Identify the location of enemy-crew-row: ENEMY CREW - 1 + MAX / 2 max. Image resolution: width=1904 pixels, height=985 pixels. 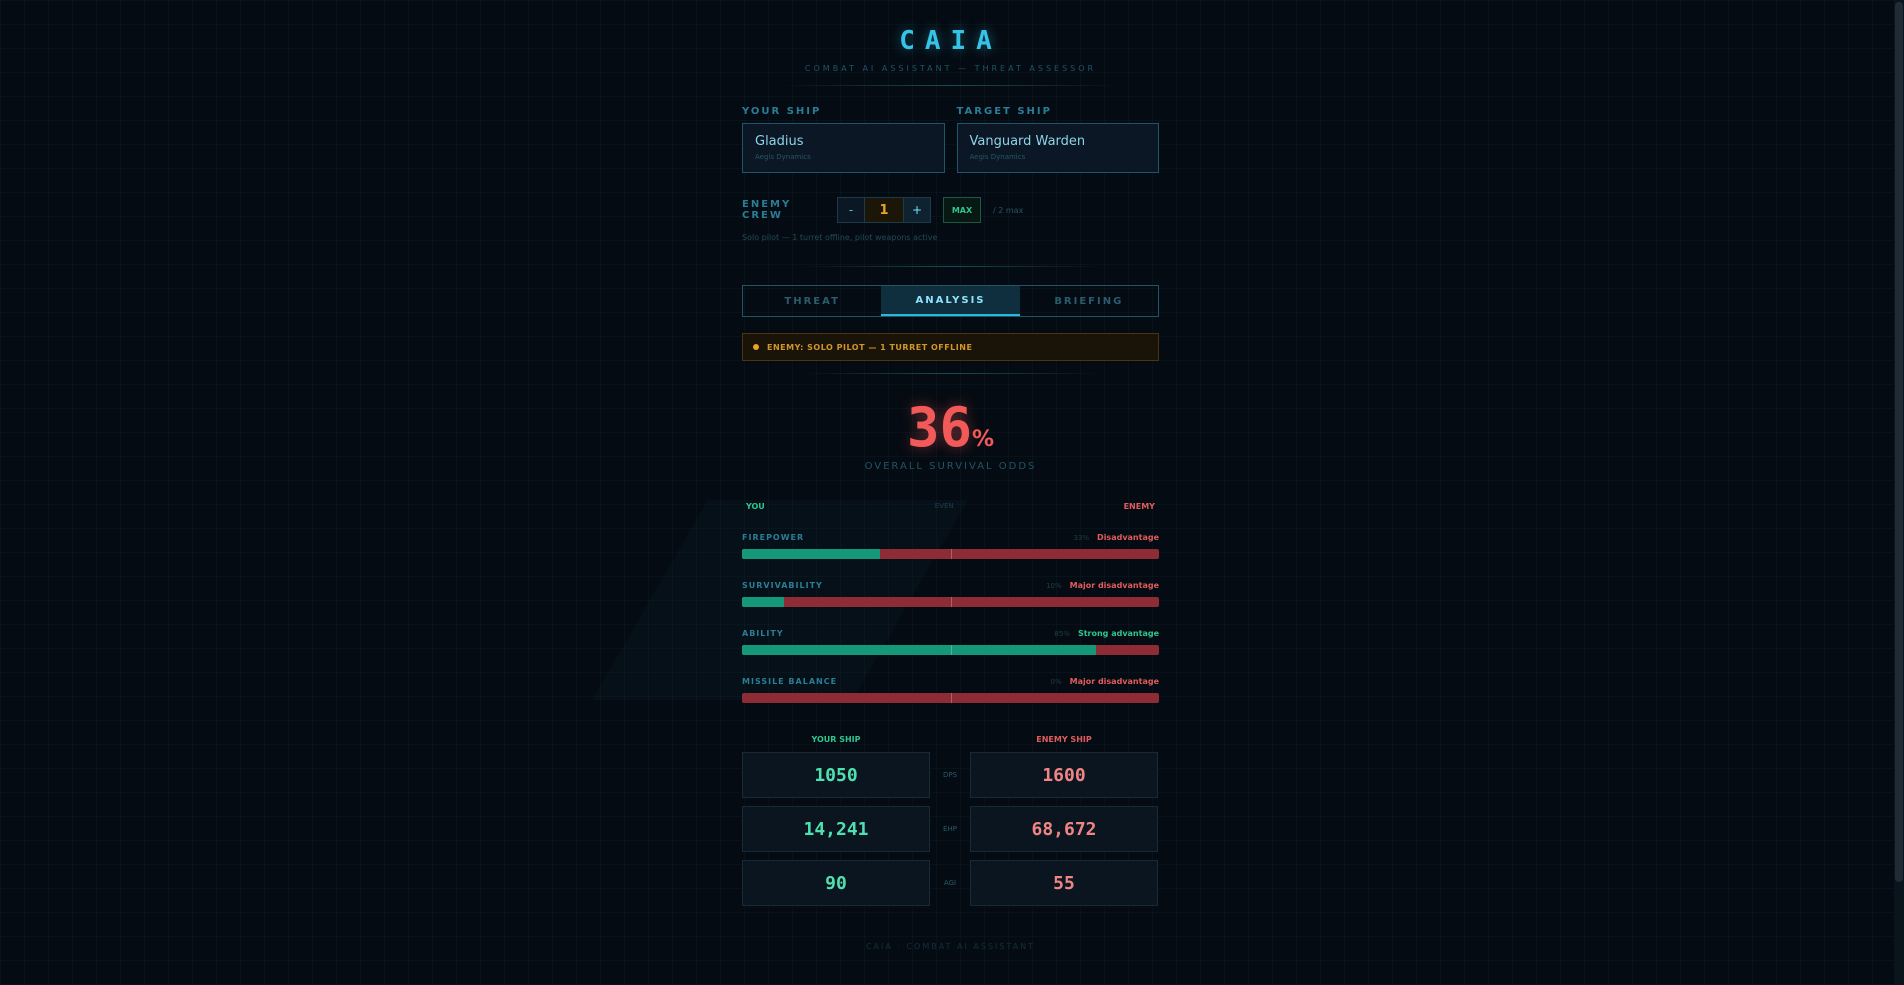
(950, 210).